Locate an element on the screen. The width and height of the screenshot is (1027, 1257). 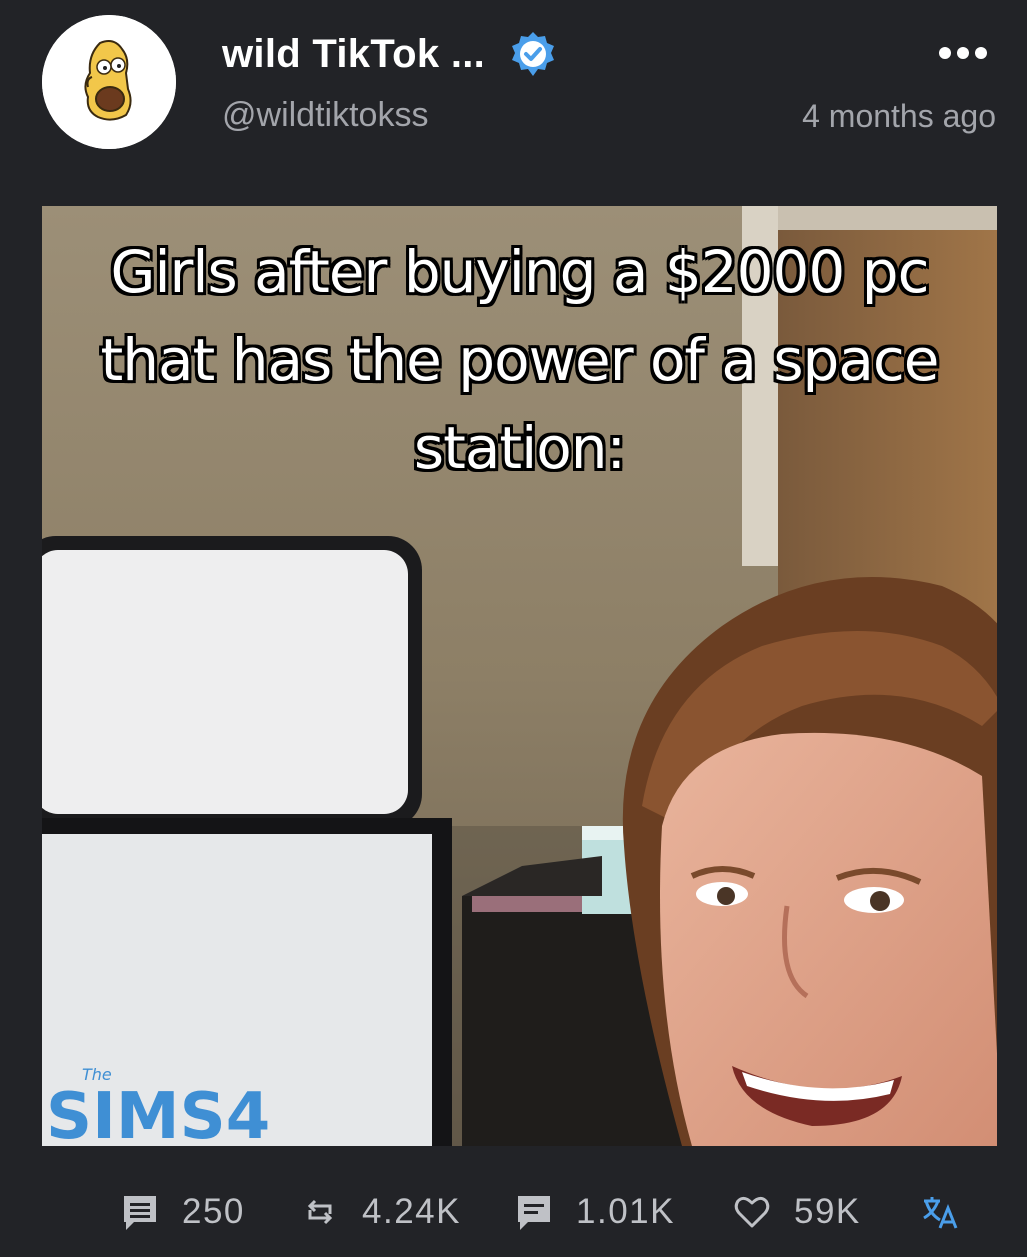
verified-badge-icon is located at coordinates (533, 54).